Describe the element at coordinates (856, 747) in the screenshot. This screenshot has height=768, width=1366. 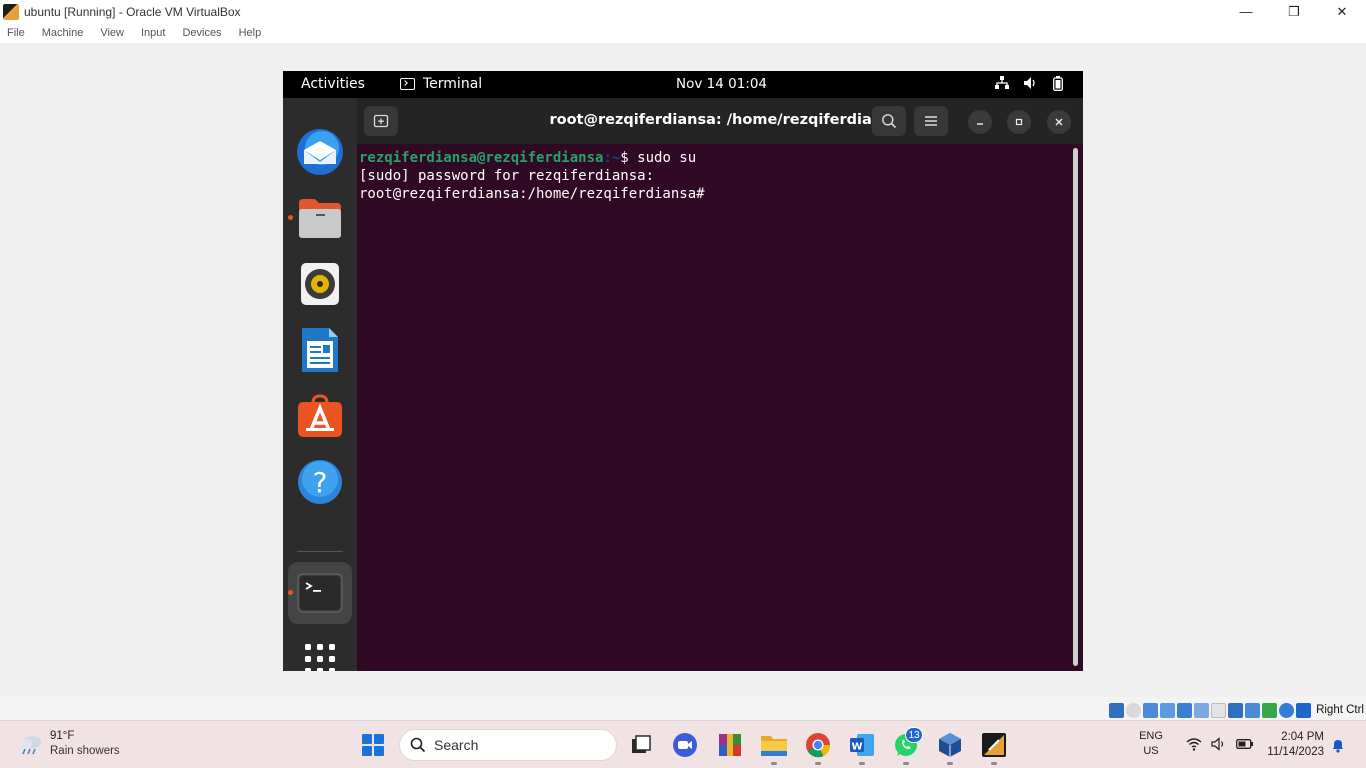
I see `svg-text: W` at that location.